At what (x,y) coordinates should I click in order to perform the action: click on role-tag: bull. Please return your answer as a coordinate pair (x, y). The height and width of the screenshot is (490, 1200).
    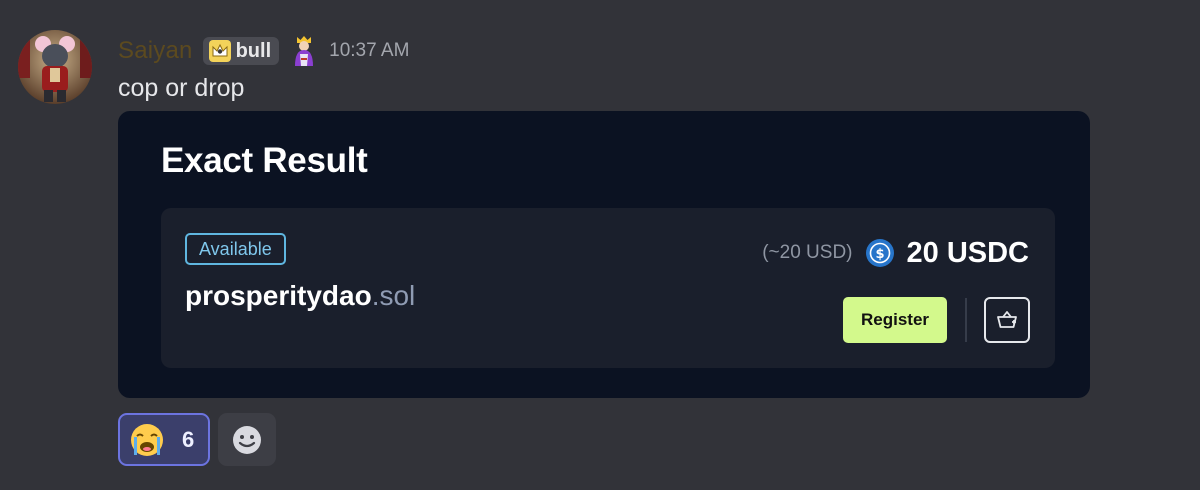
    Looking at the image, I should click on (241, 51).